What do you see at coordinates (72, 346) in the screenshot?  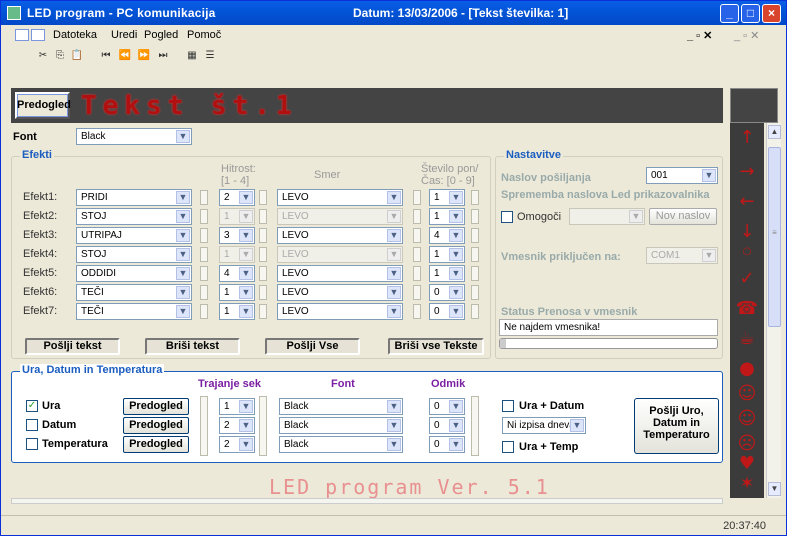 I see `send-text-button: Pošlji tekst` at bounding box center [72, 346].